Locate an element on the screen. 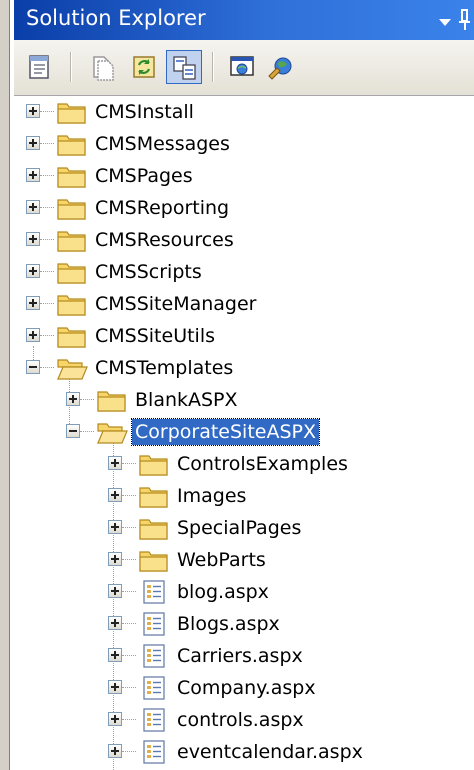  tree-item: CMSPages is located at coordinates (244, 176).